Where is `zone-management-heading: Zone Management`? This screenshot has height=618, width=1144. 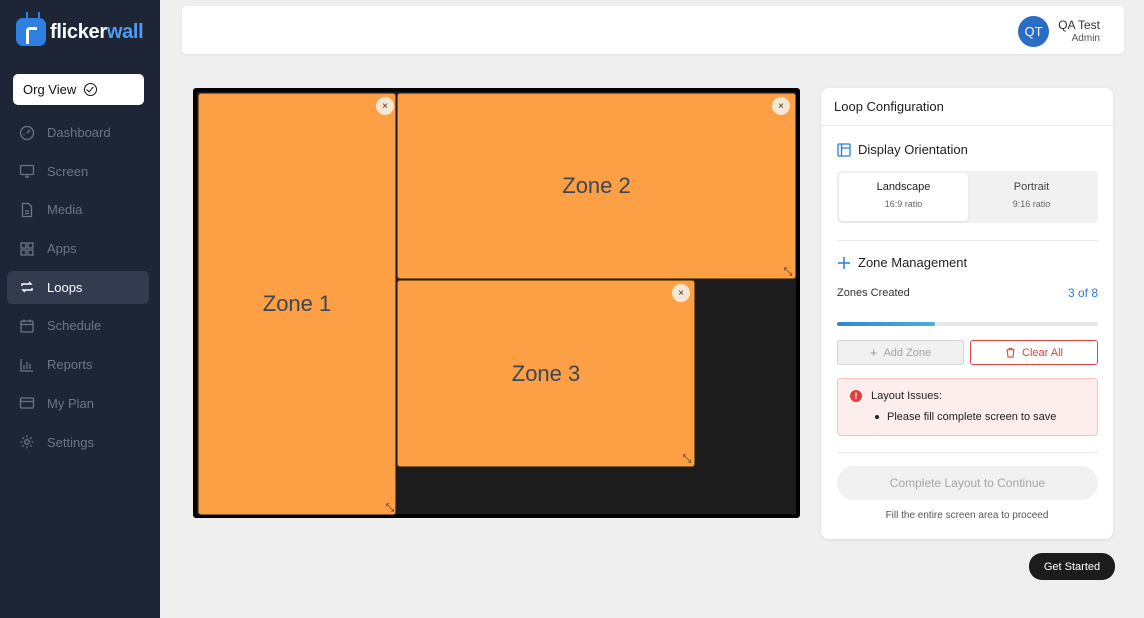 zone-management-heading: Zone Management is located at coordinates (902, 262).